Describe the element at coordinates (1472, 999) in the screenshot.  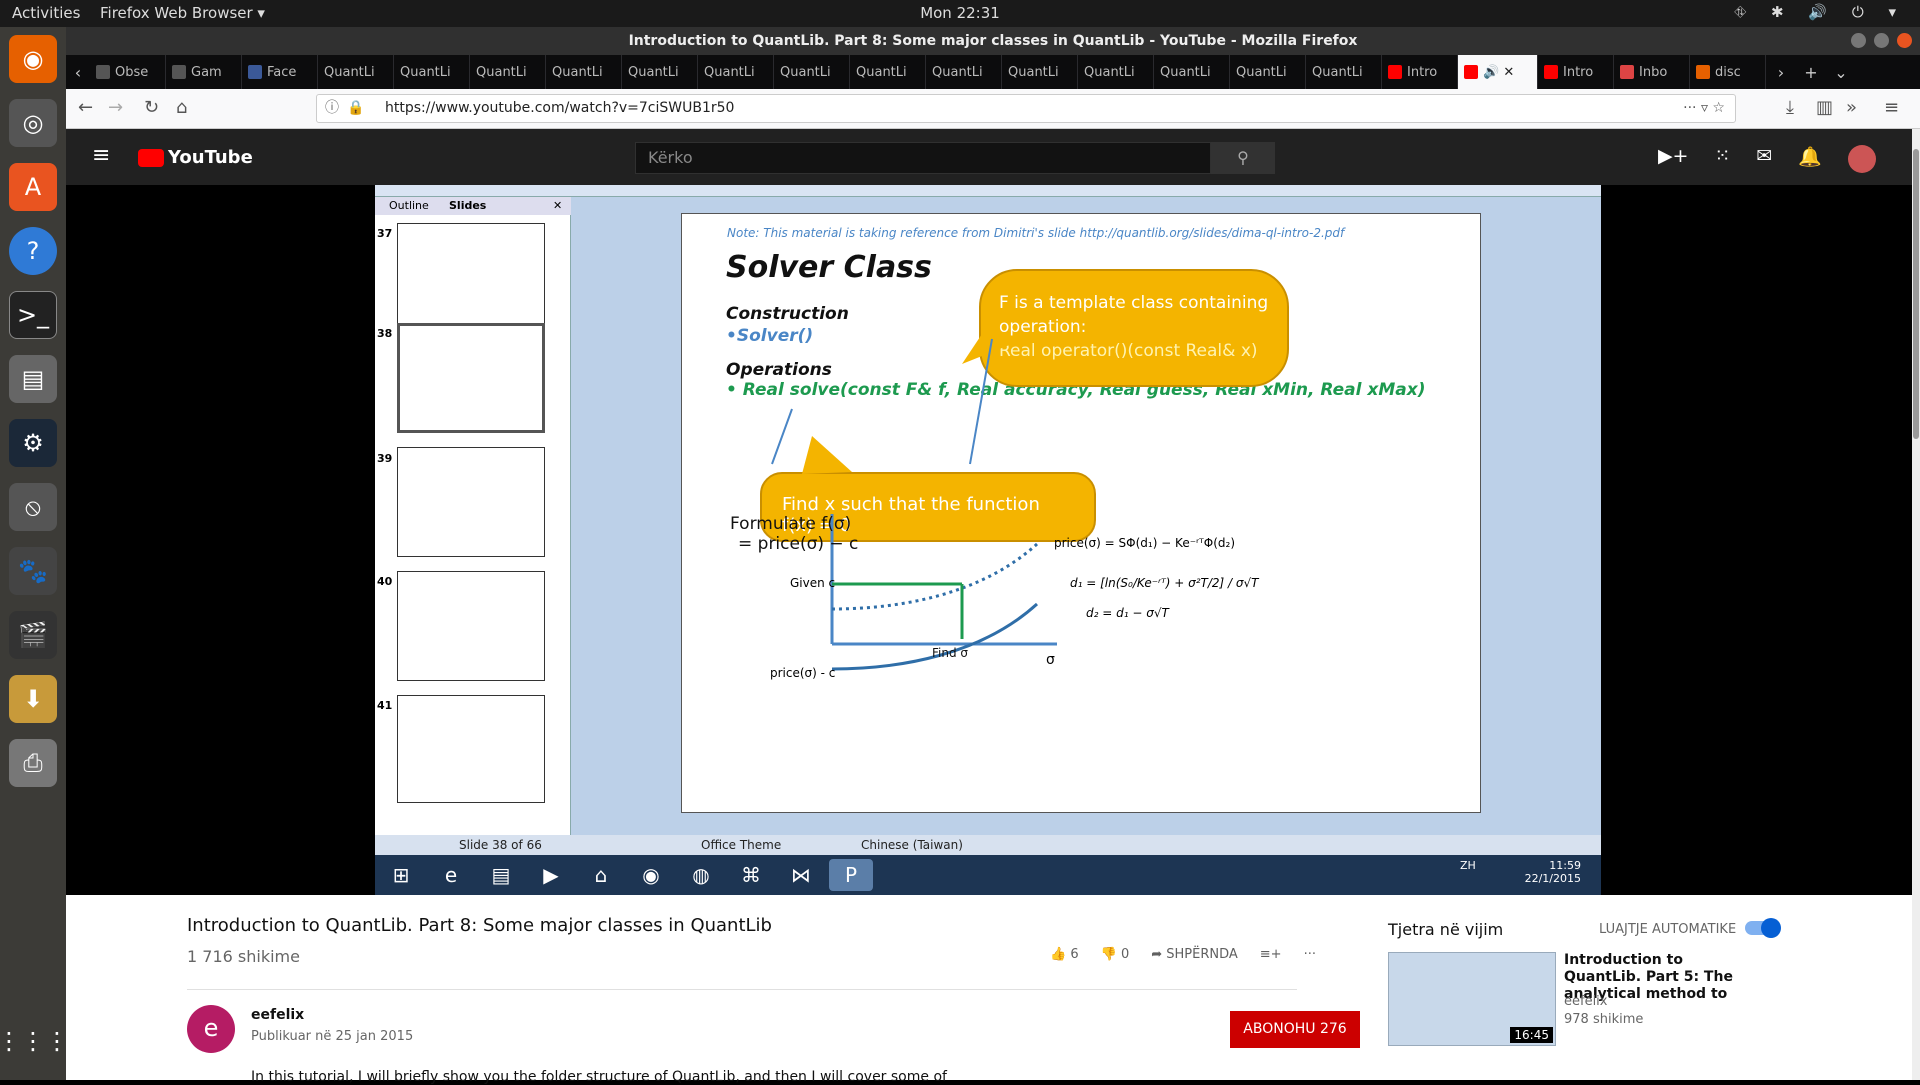
I see `recommended-thumbnail: 16:45` at that location.